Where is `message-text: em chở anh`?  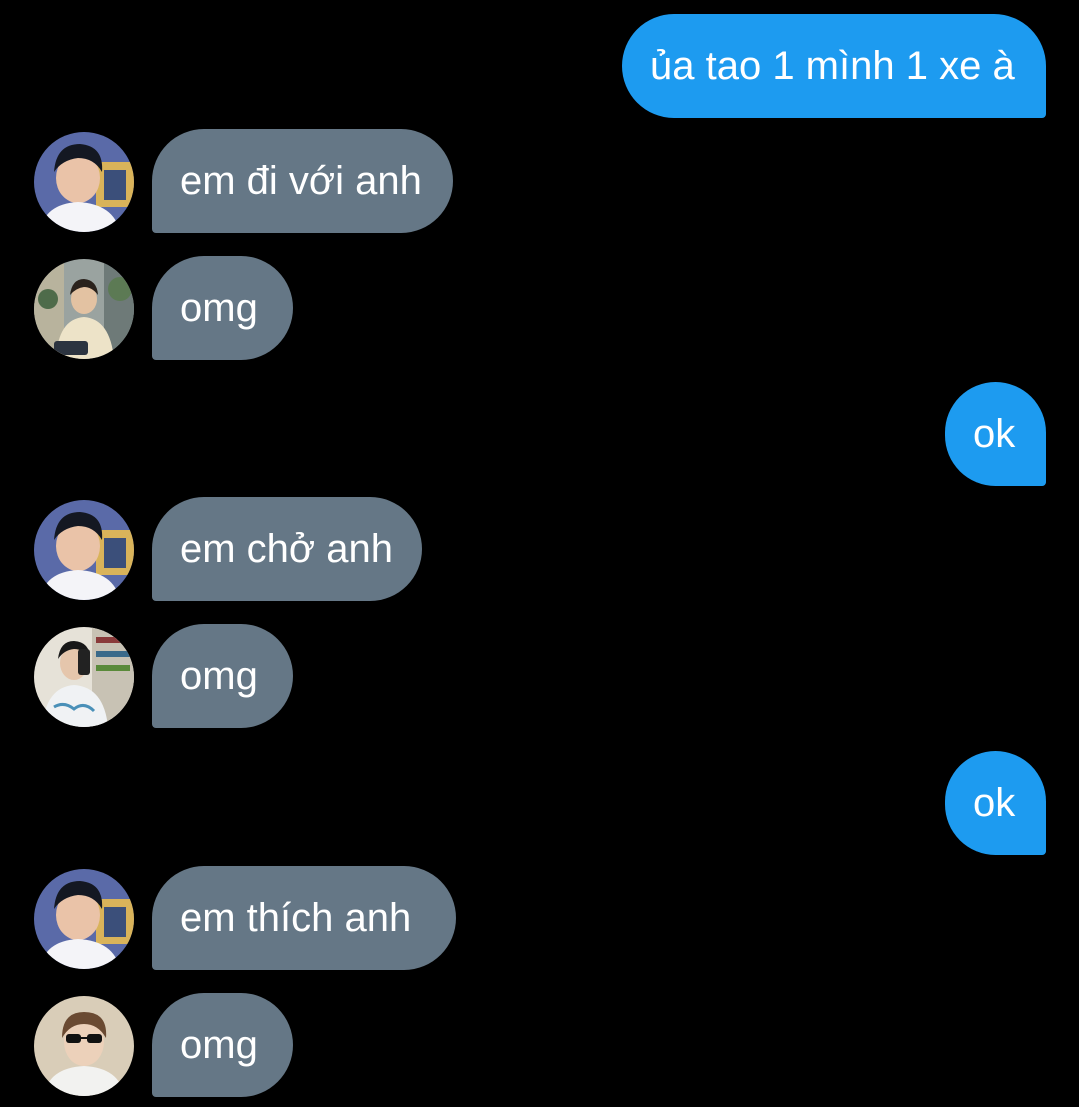
message-text: em chở anh is located at coordinates (287, 548).